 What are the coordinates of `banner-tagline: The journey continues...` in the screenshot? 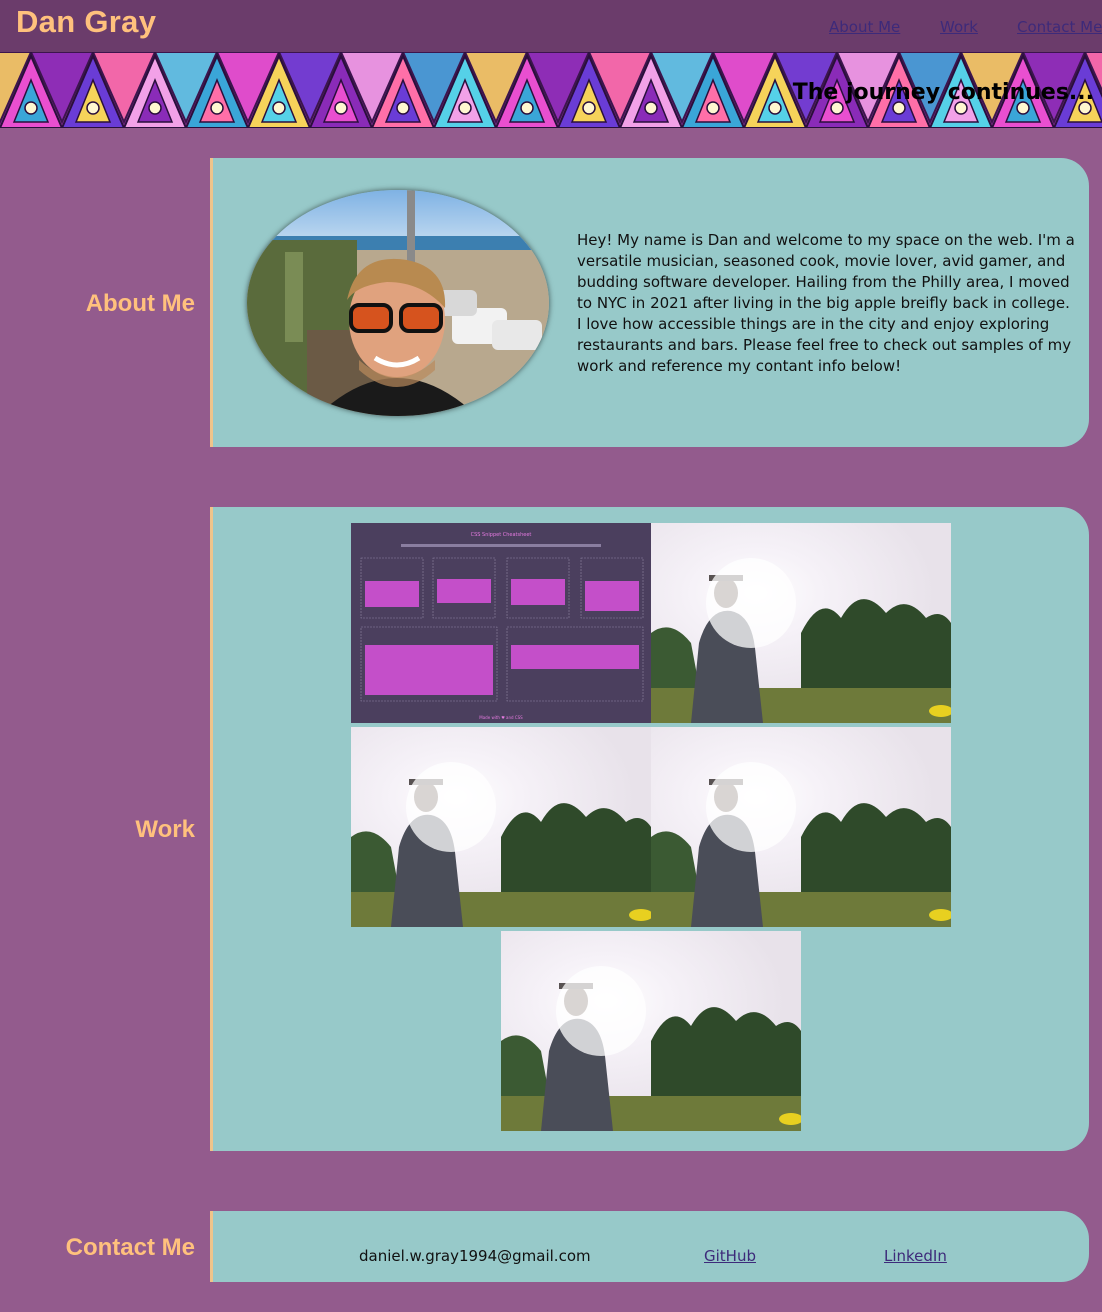 It's located at (943, 92).